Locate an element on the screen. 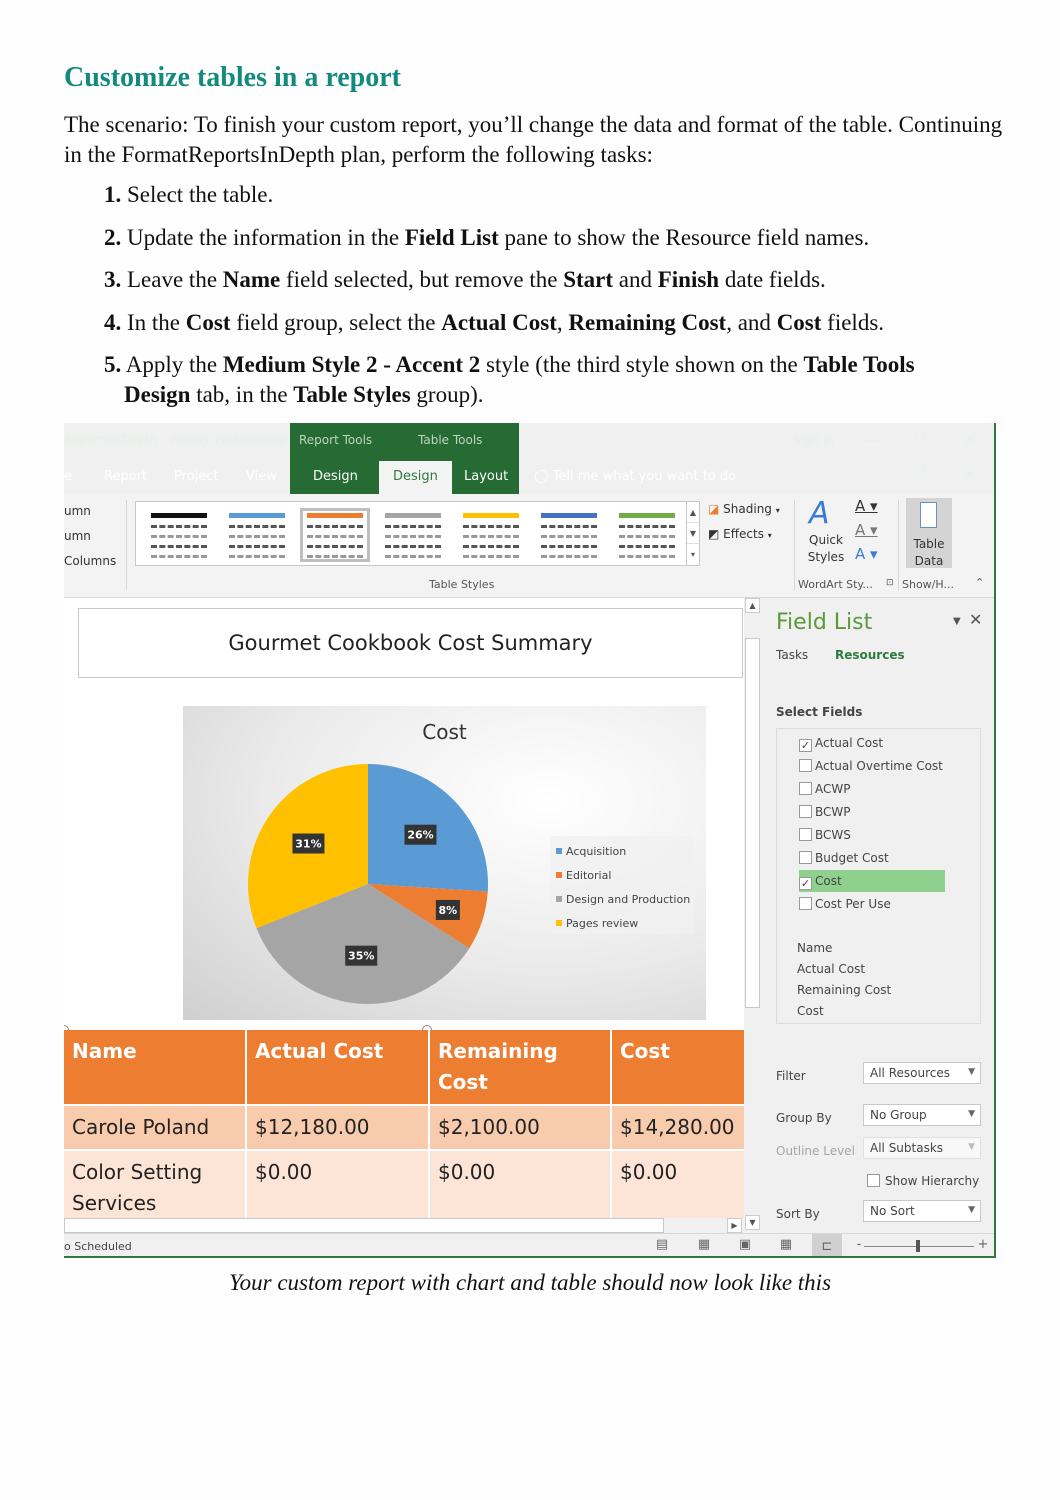 This screenshot has height=1500, width=1060. tab-report: Report is located at coordinates (125, 476).